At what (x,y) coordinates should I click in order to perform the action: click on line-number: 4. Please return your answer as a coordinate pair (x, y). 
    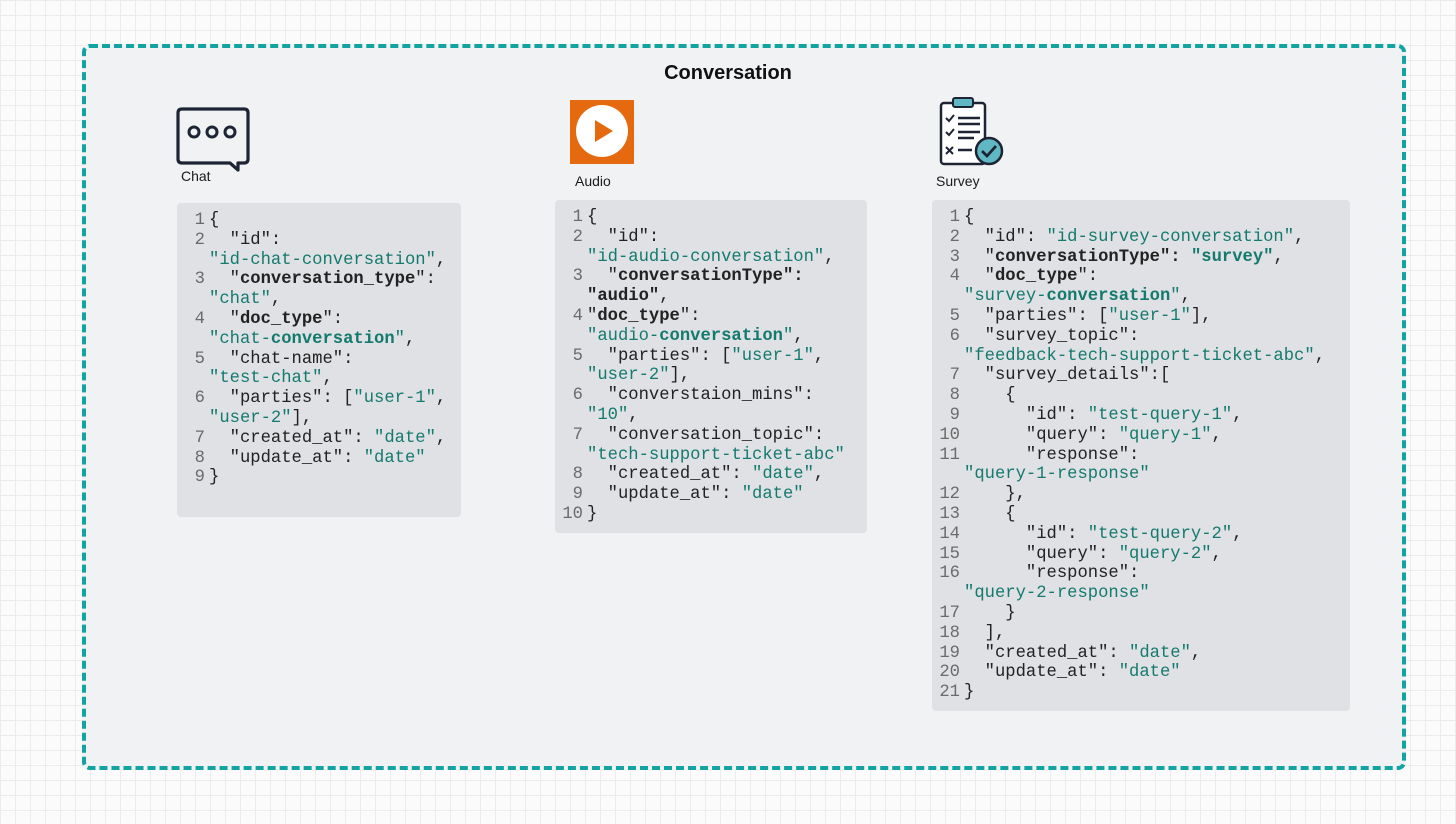
    Looking at the image, I should click on (577, 316).